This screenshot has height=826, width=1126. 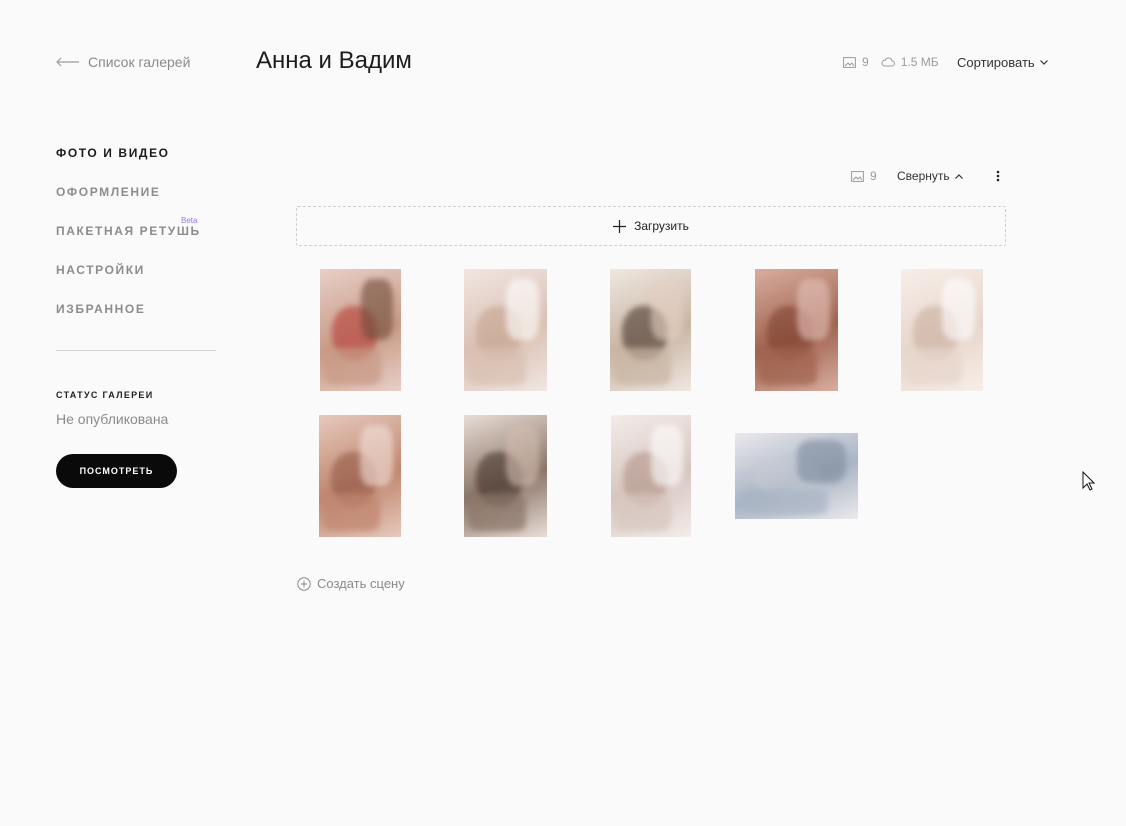 What do you see at coordinates (1043, 62) in the screenshot?
I see `chevron-down-icon` at bounding box center [1043, 62].